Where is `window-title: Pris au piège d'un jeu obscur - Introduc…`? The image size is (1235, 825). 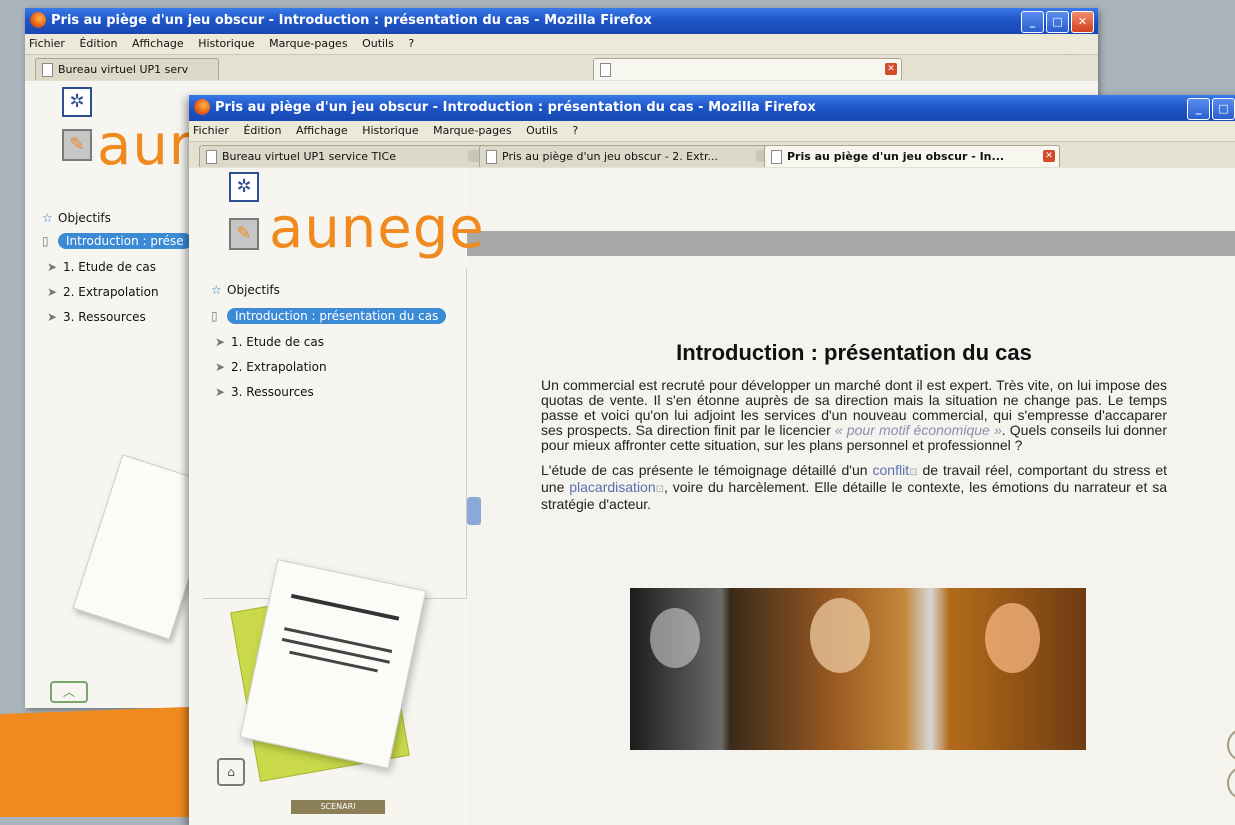 window-title: Pris au piège d'un jeu obscur - Introduc… is located at coordinates (515, 107).